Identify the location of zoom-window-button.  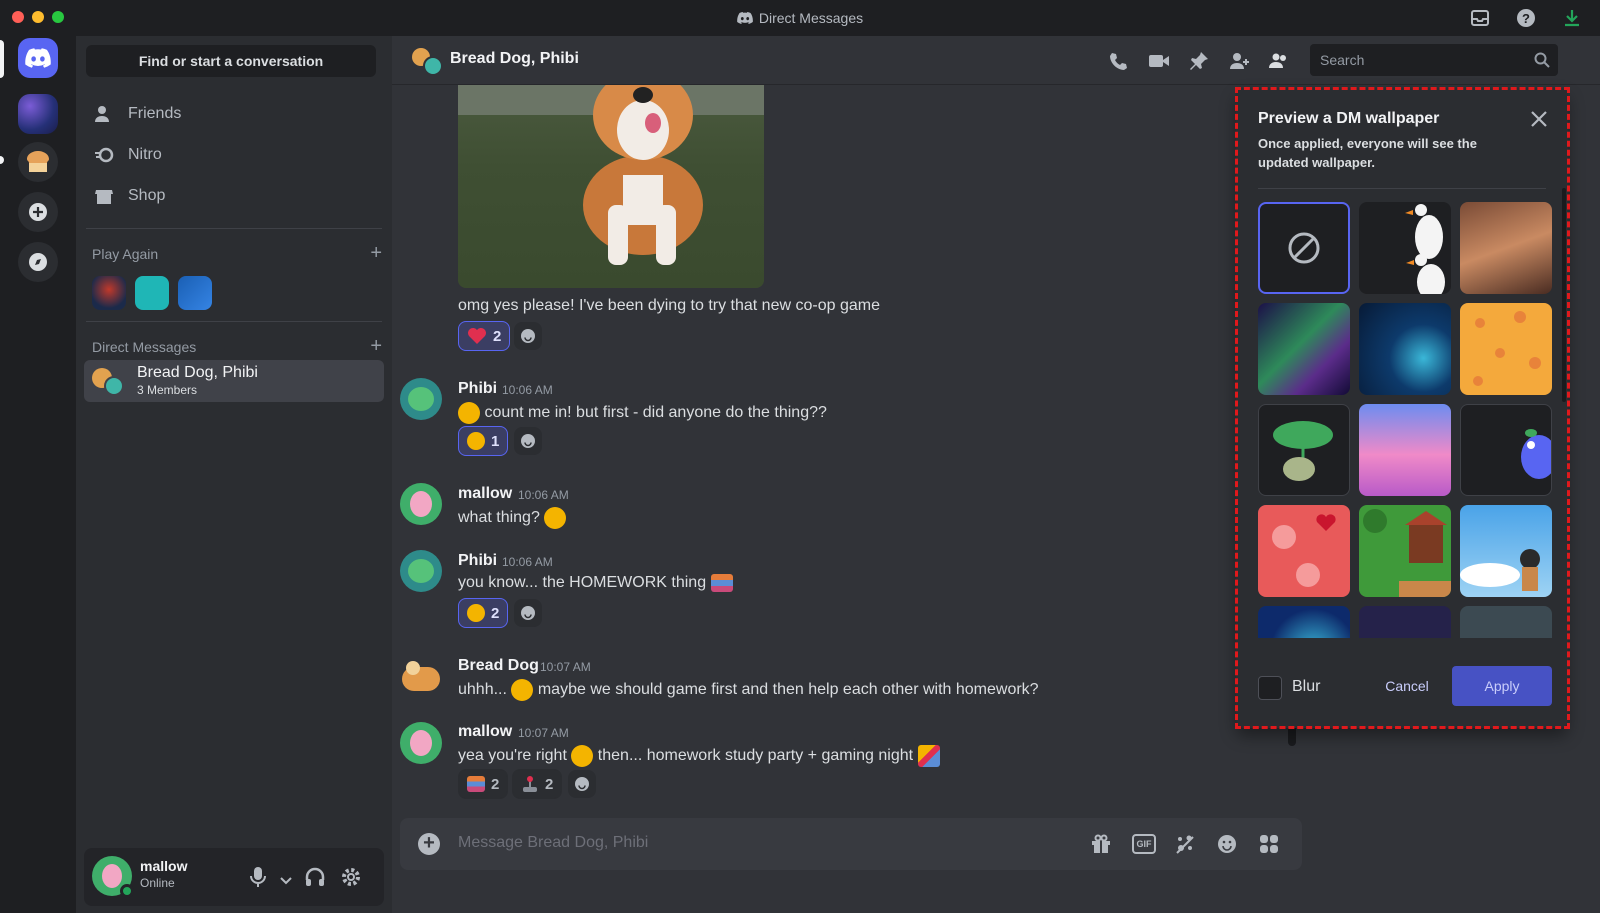
(58, 17).